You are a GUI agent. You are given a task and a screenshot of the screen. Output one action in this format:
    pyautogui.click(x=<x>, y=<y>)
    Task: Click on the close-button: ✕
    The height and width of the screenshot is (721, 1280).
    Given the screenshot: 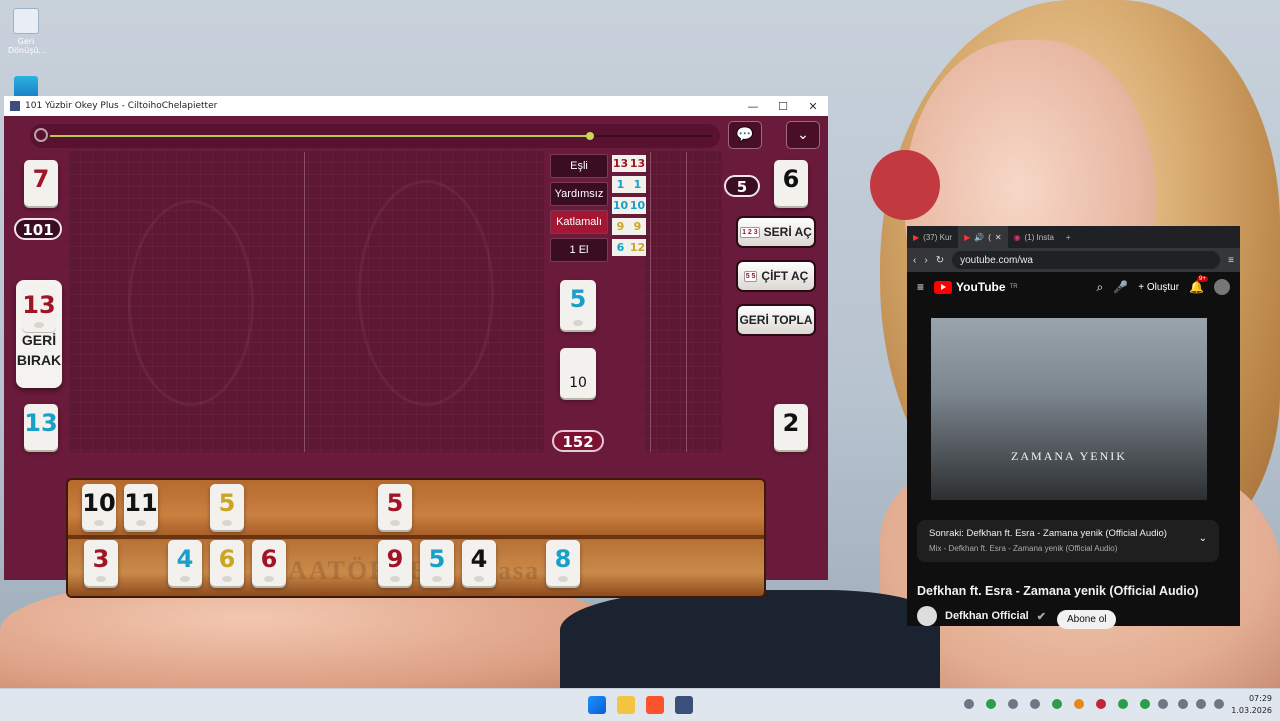 What is the action you would take?
    pyautogui.click(x=813, y=106)
    